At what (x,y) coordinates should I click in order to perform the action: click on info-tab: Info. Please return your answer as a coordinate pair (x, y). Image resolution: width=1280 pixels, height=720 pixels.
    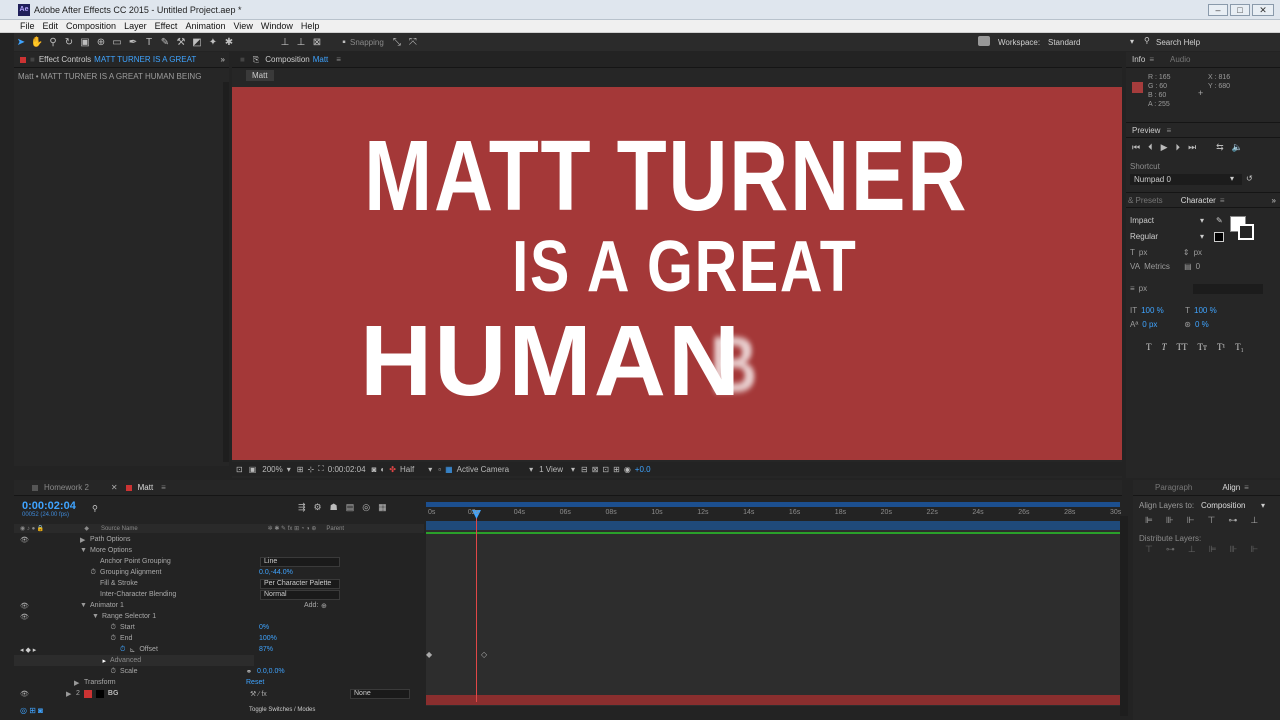
    Looking at the image, I should click on (1138, 59).